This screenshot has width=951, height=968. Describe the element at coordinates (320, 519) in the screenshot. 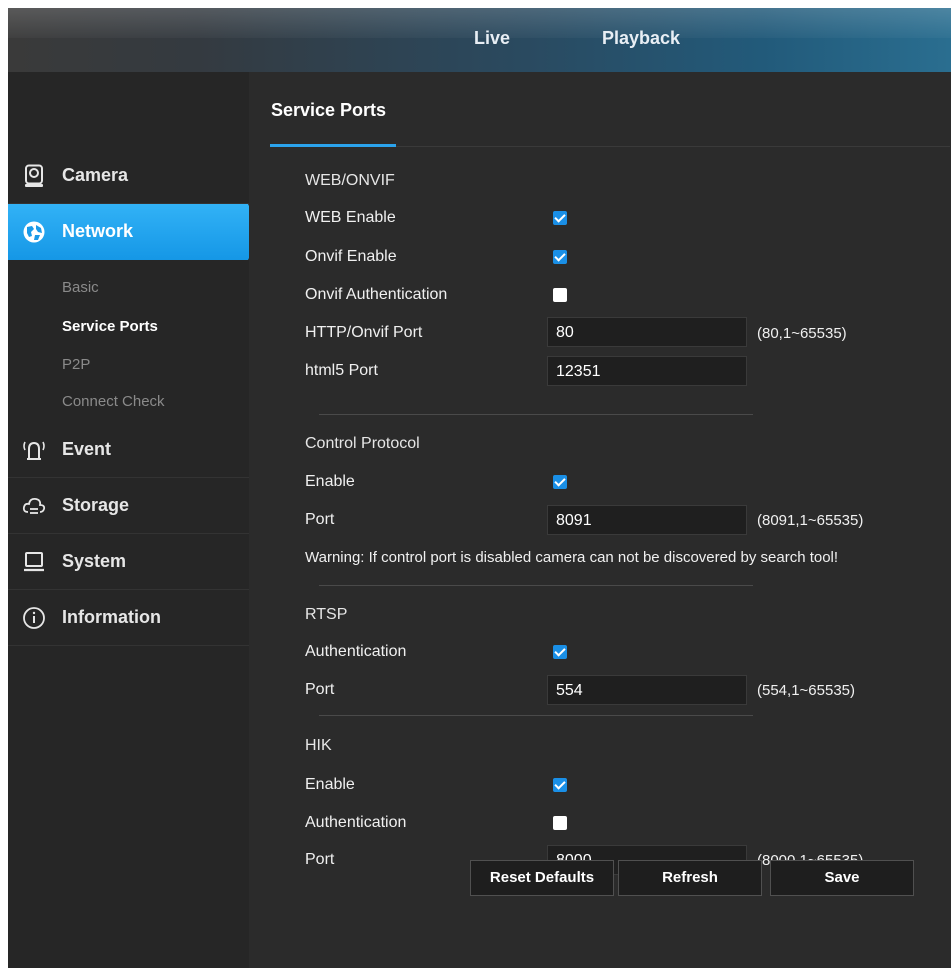

I see `control-port-label: Port` at that location.